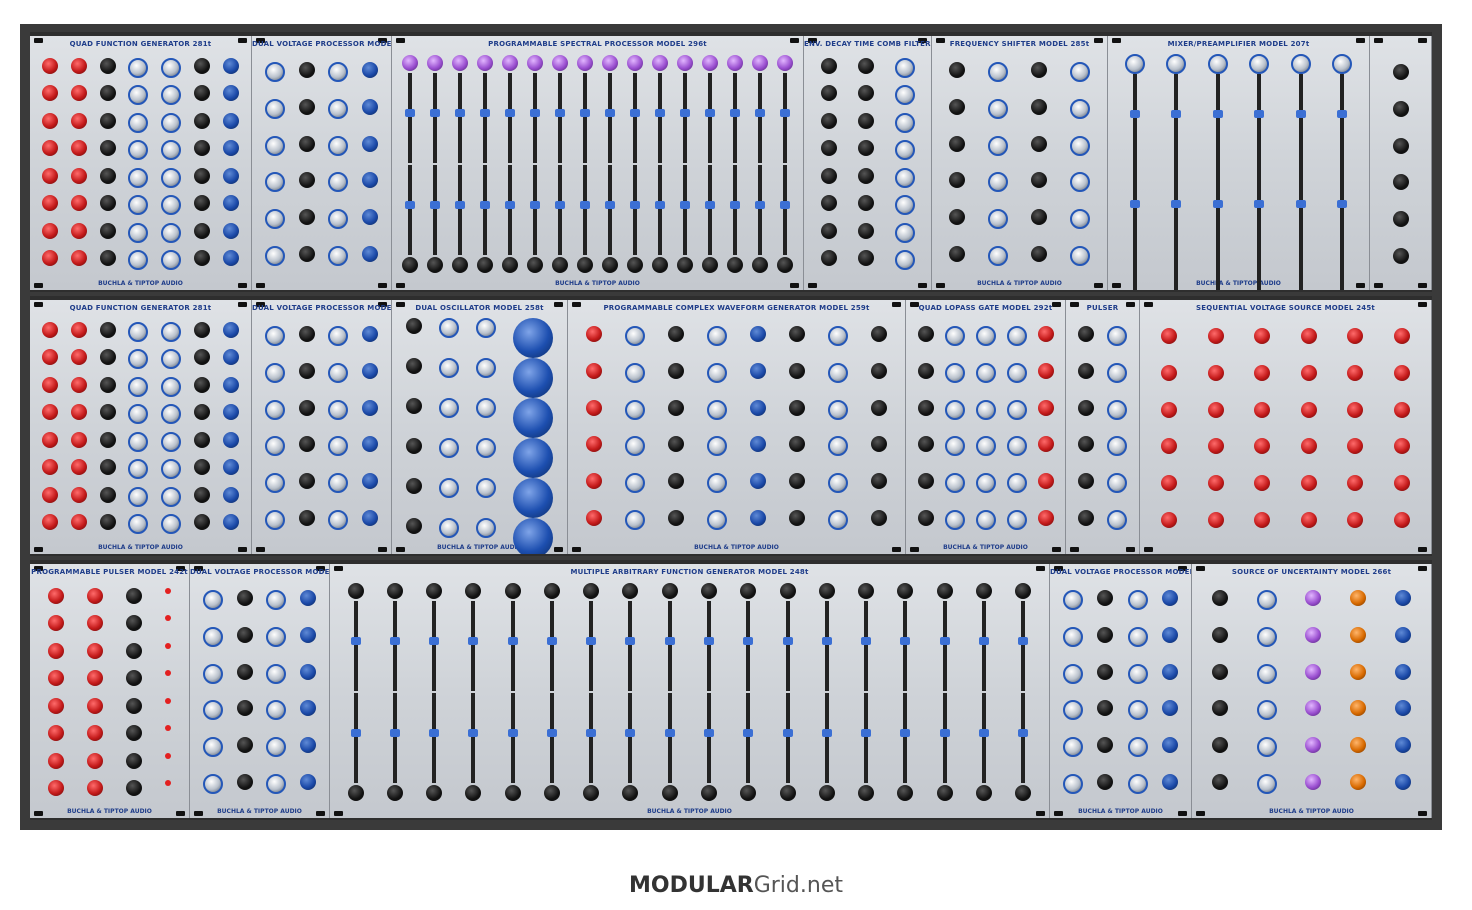  I want to click on large-knob, so click(532, 338).